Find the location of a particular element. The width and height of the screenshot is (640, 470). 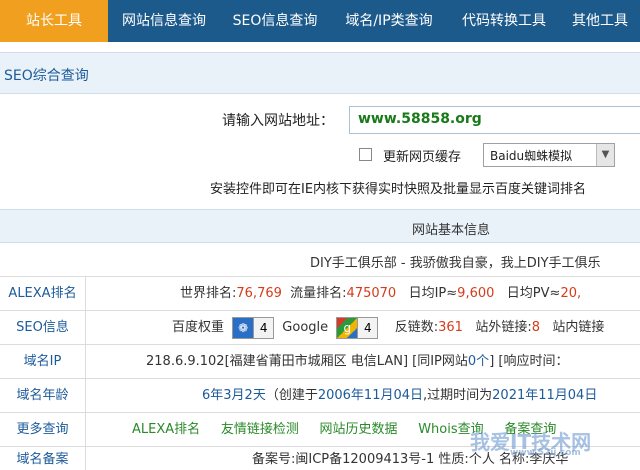

same-ip-count: 0个 is located at coordinates (478, 361).